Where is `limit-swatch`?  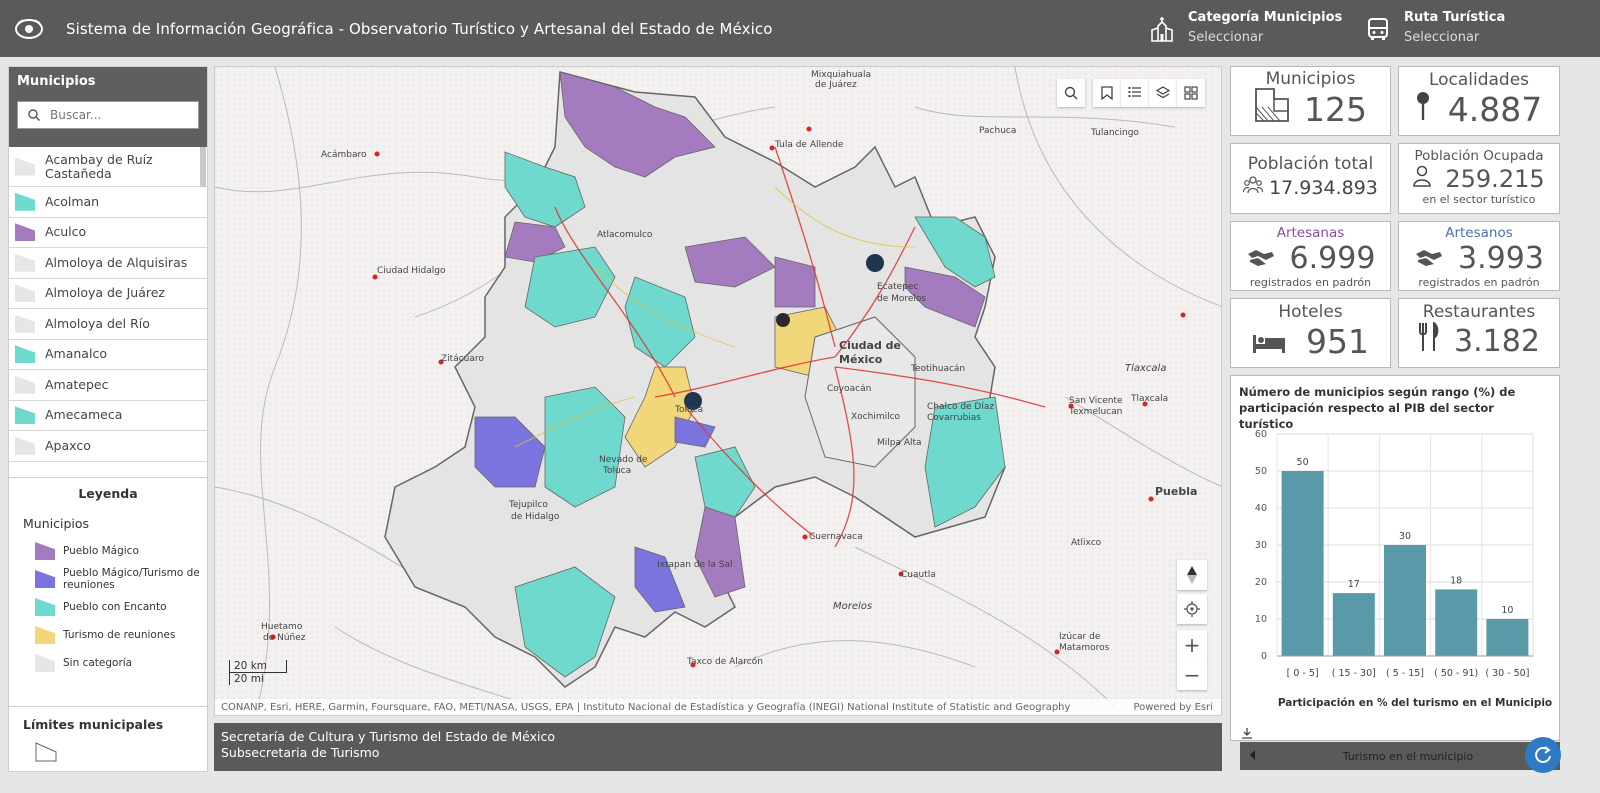 limit-swatch is located at coordinates (121, 754).